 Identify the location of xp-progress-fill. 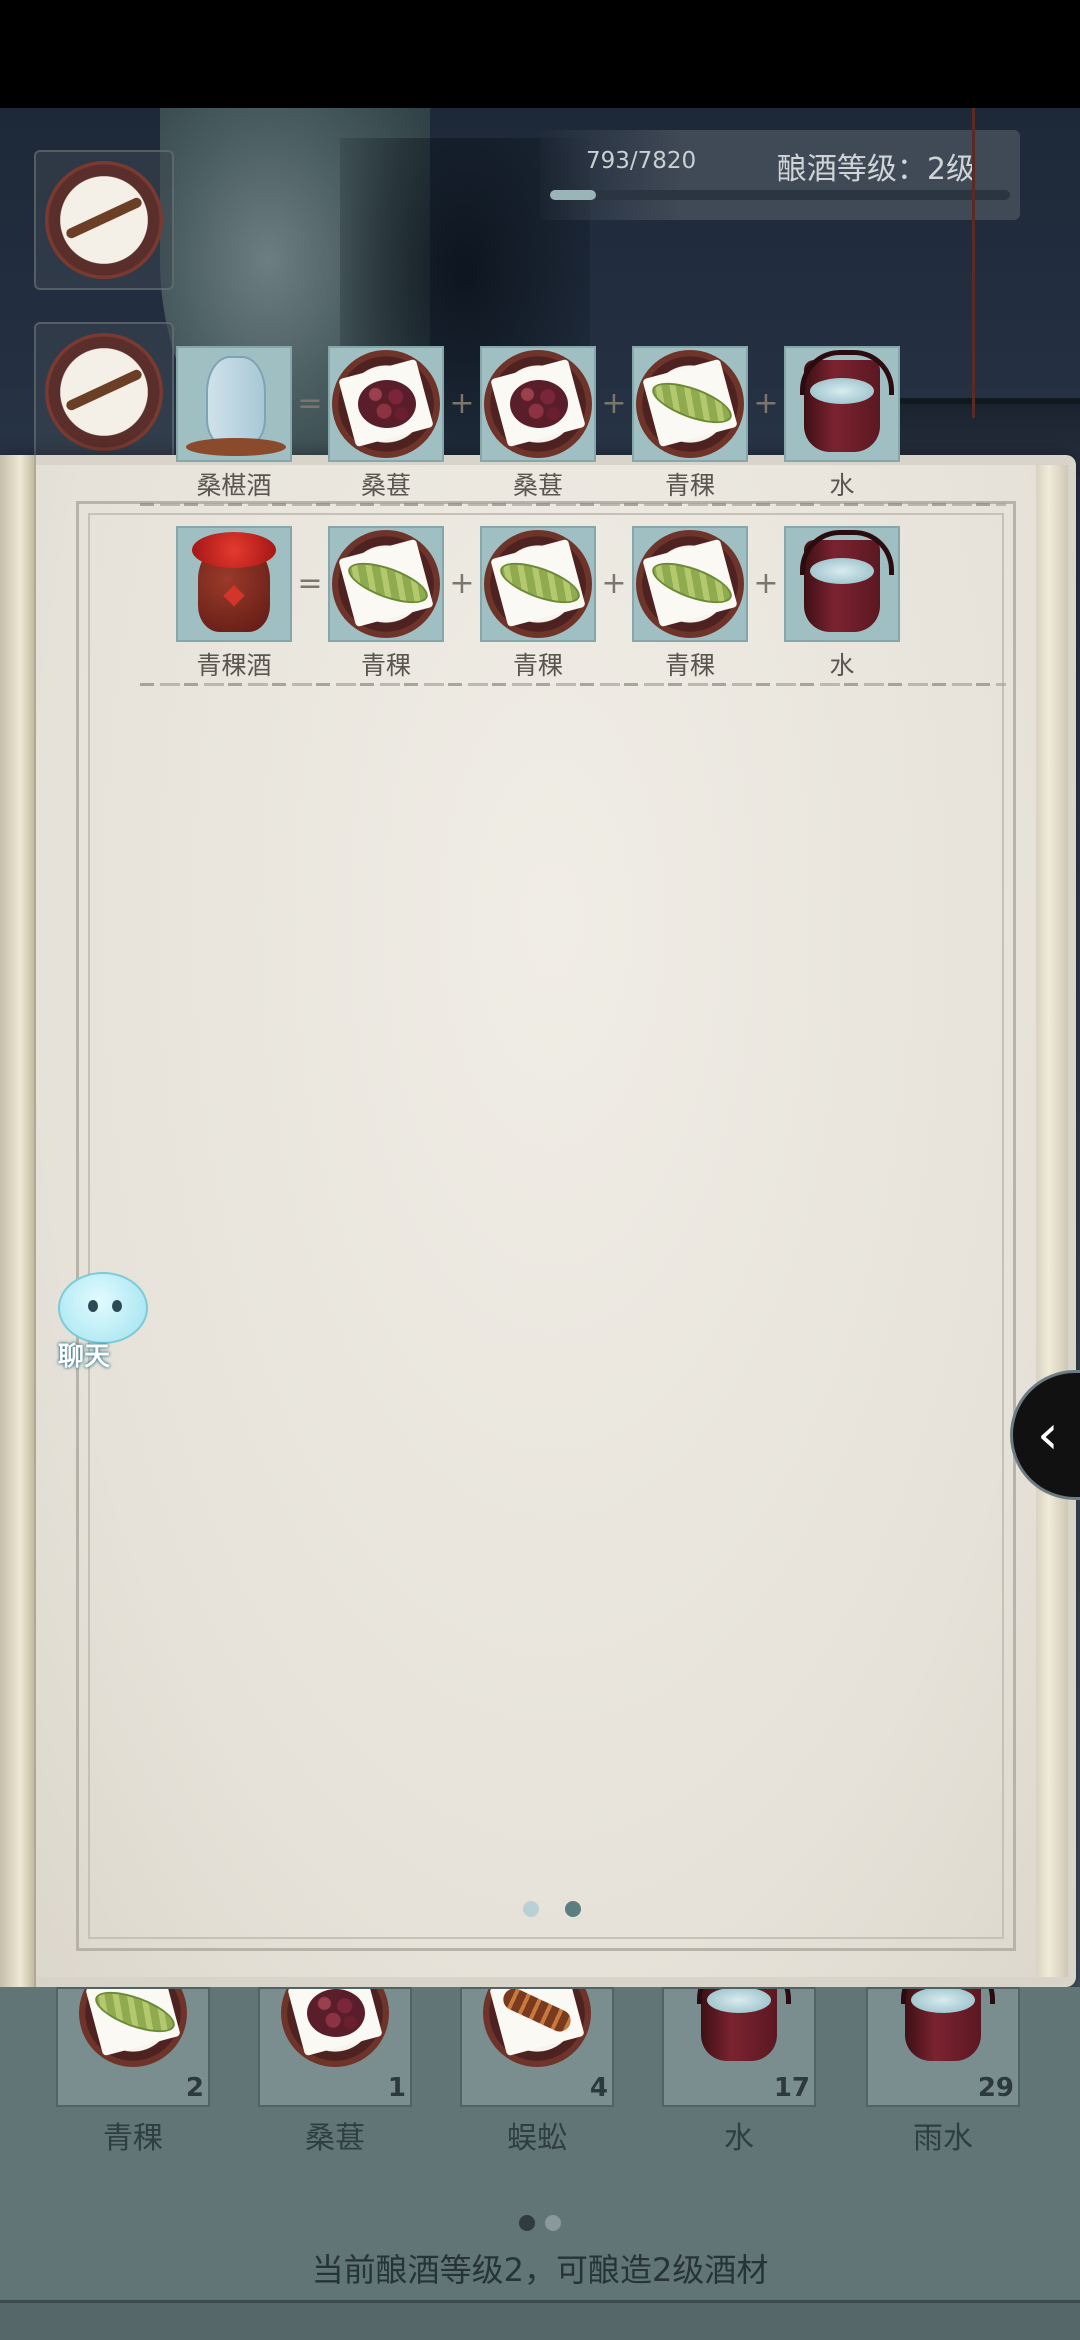
(573, 195).